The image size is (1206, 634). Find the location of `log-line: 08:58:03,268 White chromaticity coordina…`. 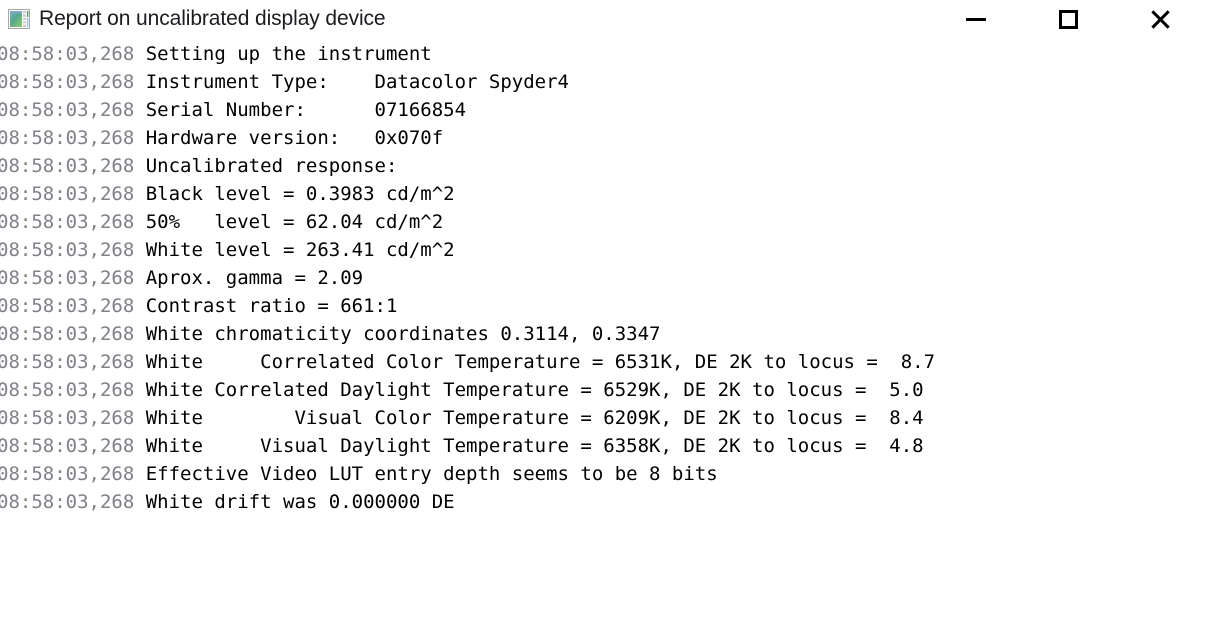

log-line: 08:58:03,268 White chromaticity coordina… is located at coordinates (603, 334).